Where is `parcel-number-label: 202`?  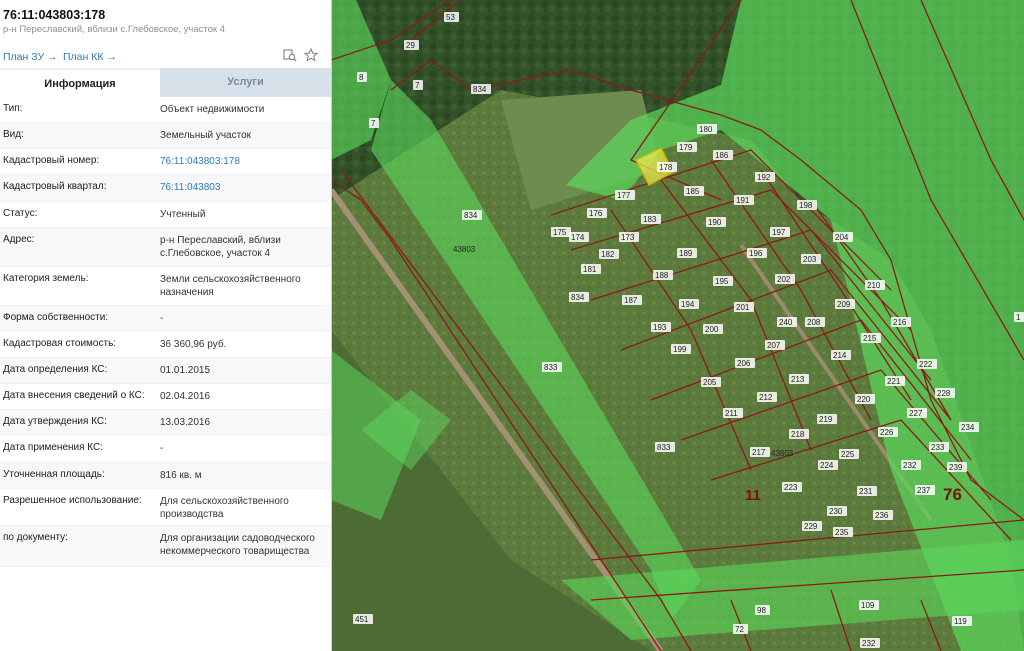 parcel-number-label: 202 is located at coordinates (784, 279).